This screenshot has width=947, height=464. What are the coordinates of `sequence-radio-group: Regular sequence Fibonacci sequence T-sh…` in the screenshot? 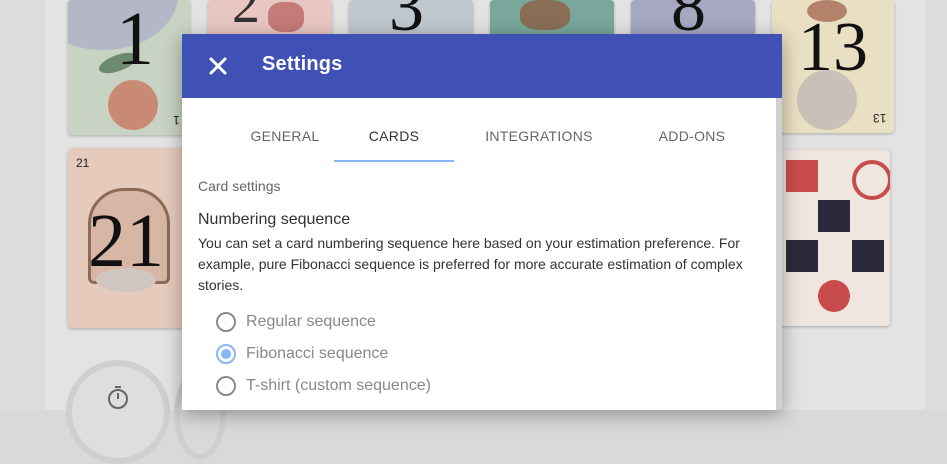 It's located at (478, 354).